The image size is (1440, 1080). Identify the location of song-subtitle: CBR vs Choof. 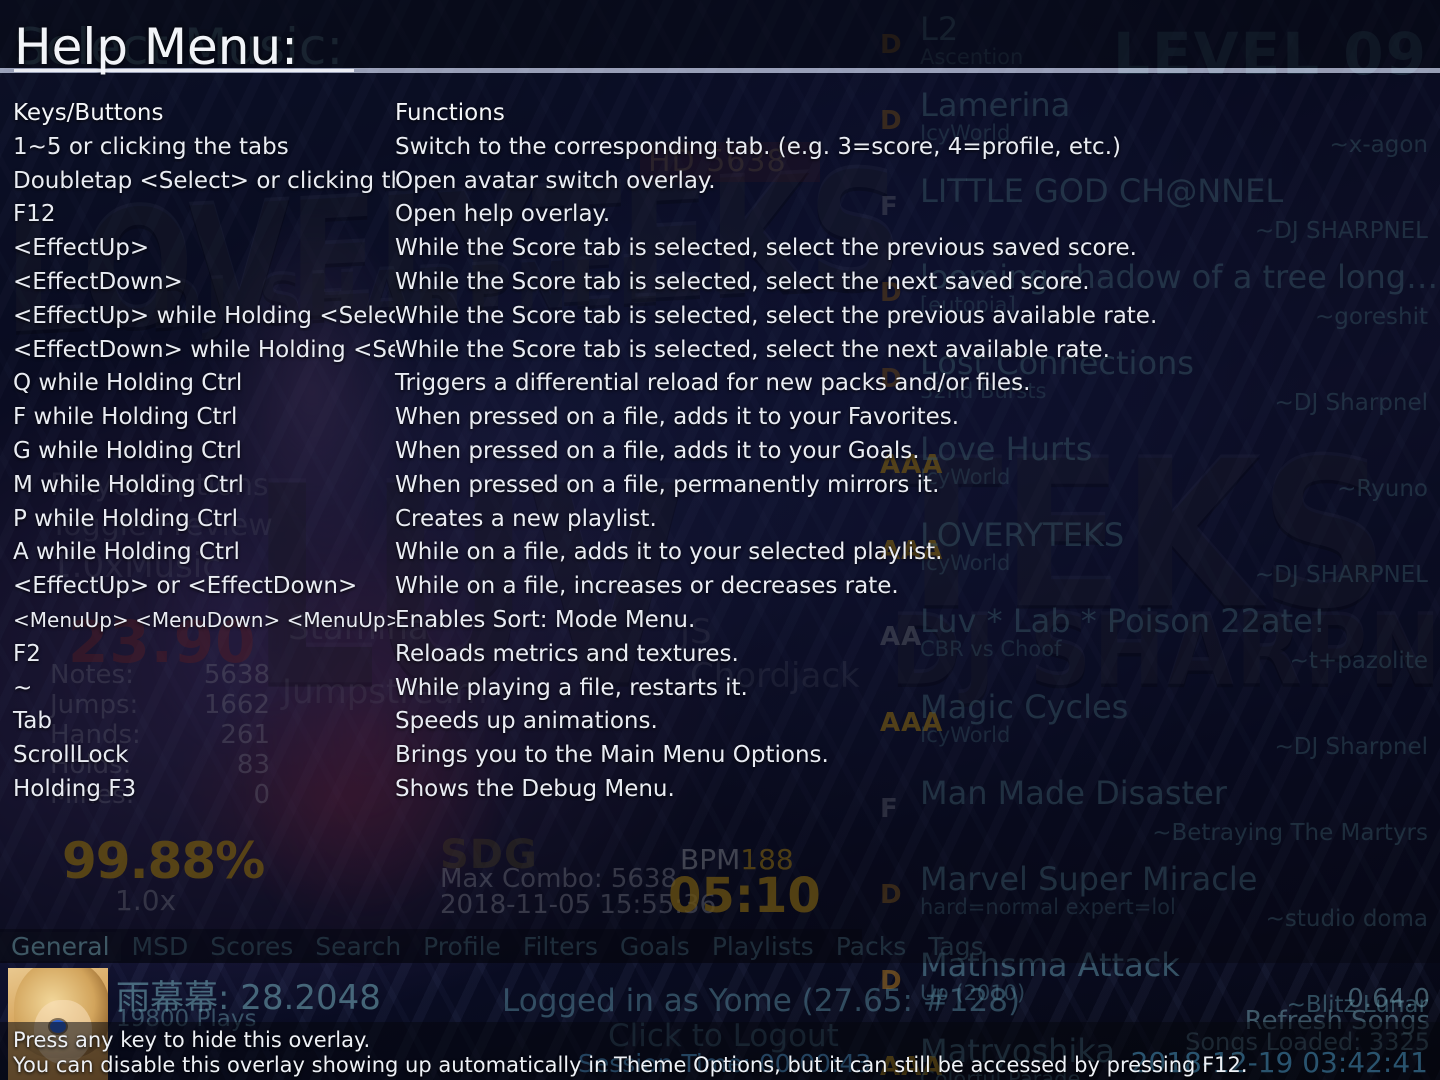
(991, 649).